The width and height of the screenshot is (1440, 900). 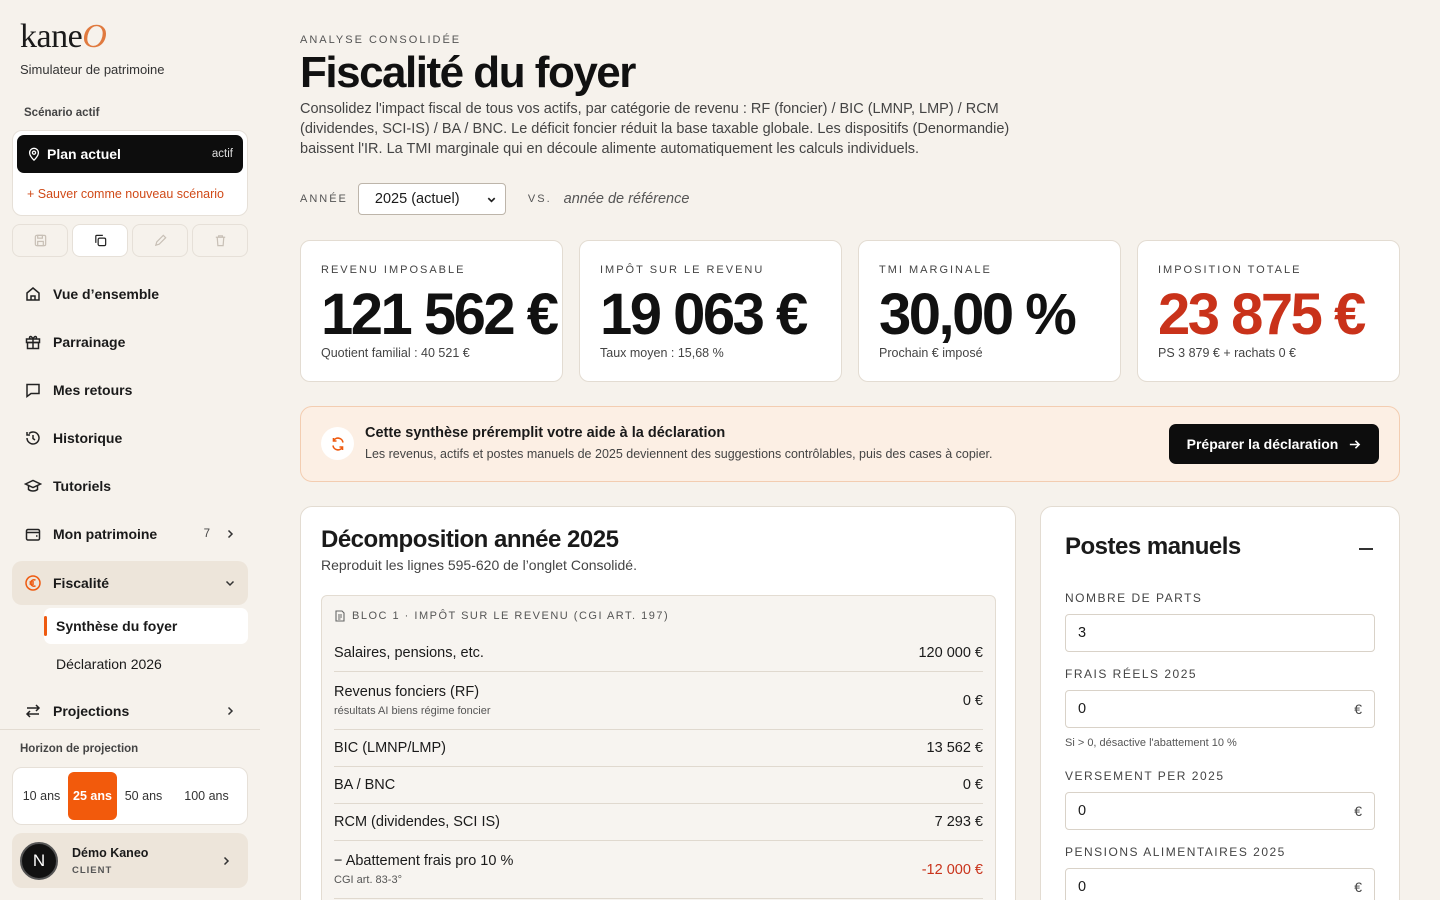 I want to click on pensions-alimentaires-input: 0 €, so click(x=1220, y=884).